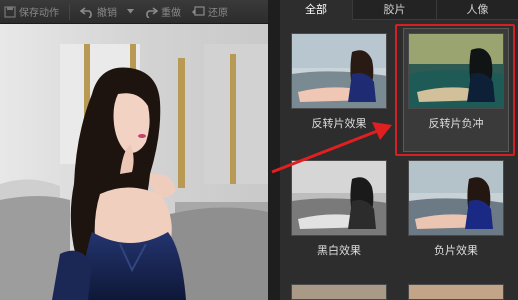 The width and height of the screenshot is (518, 300). I want to click on restore-label: 还原, so click(218, 13).